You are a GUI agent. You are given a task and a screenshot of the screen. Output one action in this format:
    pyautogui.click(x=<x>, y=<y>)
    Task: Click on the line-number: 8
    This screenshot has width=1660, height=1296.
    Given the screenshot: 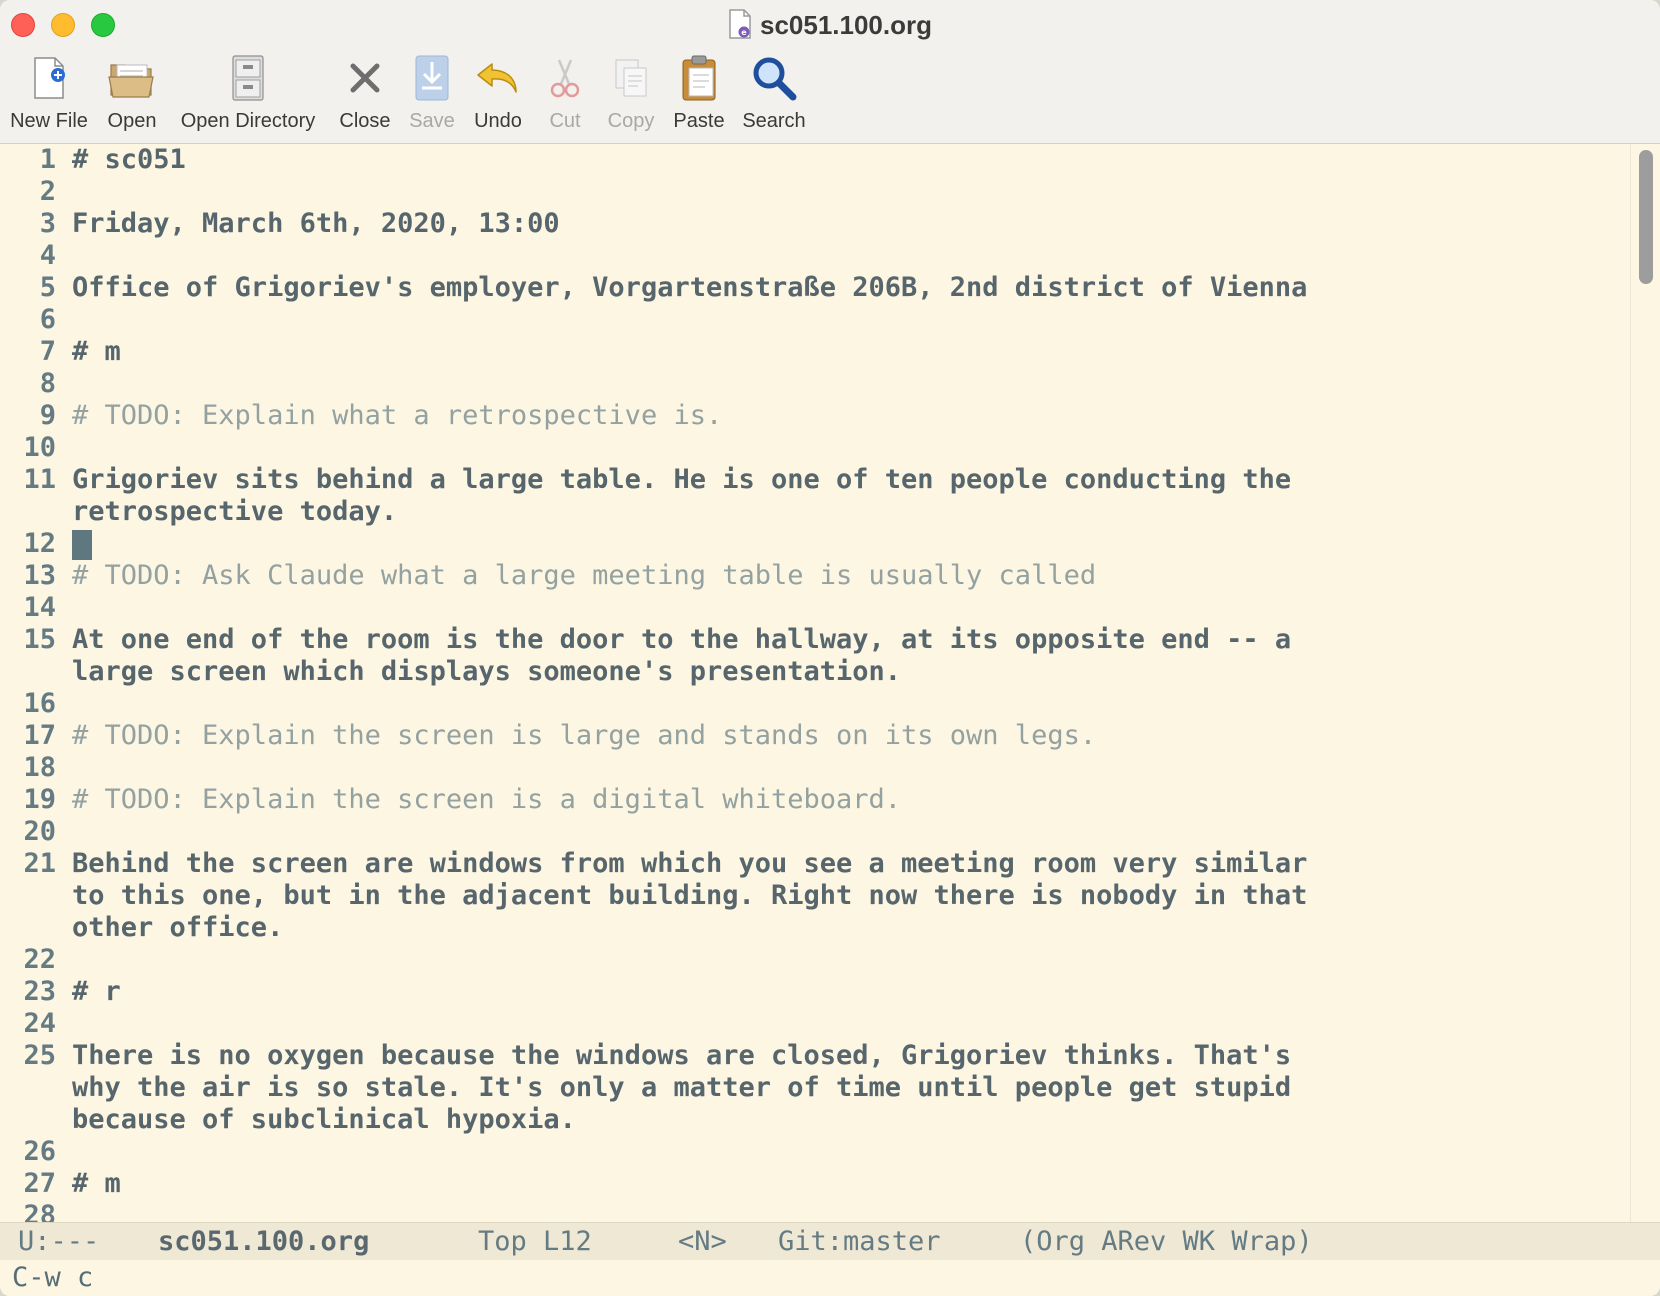 What is the action you would take?
    pyautogui.click(x=47, y=383)
    